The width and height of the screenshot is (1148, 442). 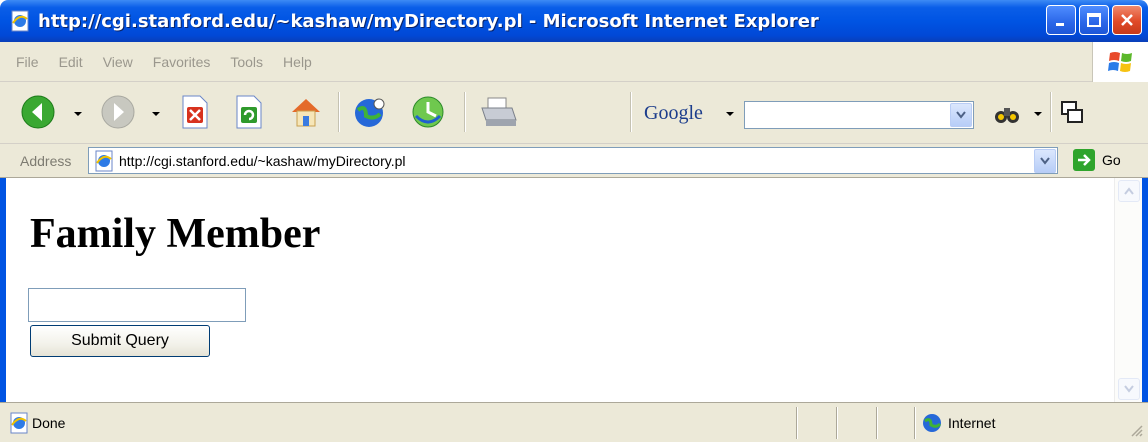 I want to click on favorites-icon, so click(x=428, y=112).